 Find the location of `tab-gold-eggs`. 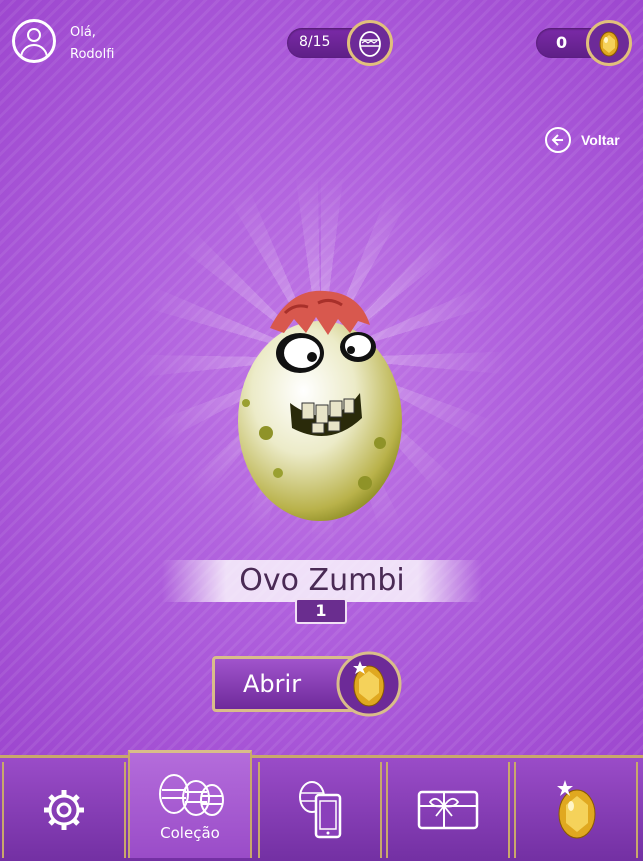

tab-gold-eggs is located at coordinates (576, 810).